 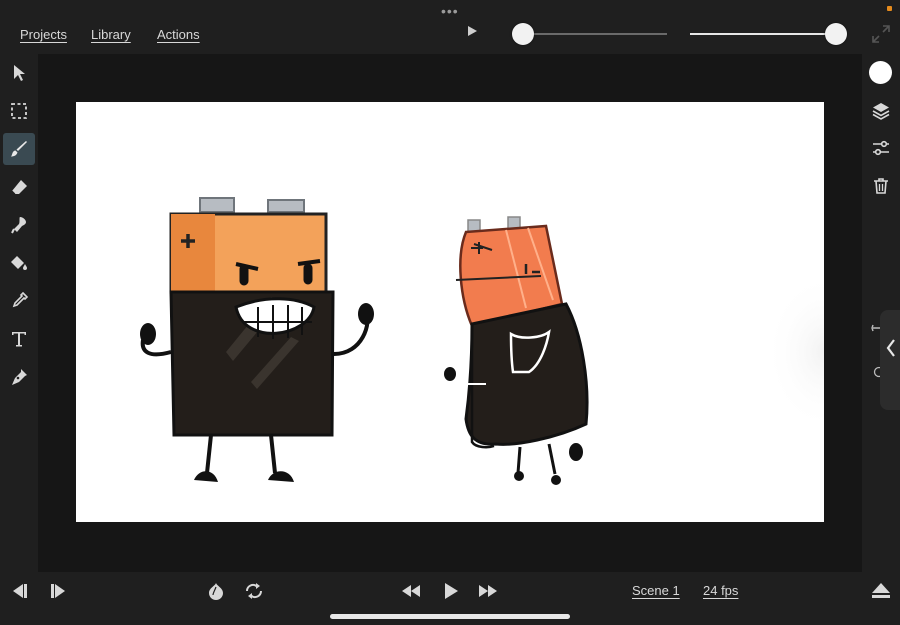 I want to click on select-icon, so click(x=19, y=73).